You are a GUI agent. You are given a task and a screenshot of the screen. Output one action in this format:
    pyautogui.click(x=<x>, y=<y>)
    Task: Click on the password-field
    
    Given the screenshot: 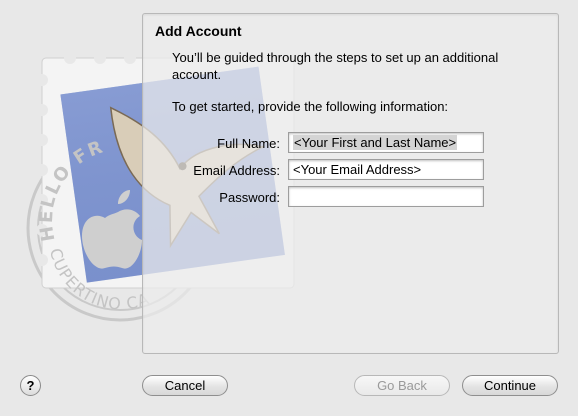 What is the action you would take?
    pyautogui.click(x=386, y=196)
    